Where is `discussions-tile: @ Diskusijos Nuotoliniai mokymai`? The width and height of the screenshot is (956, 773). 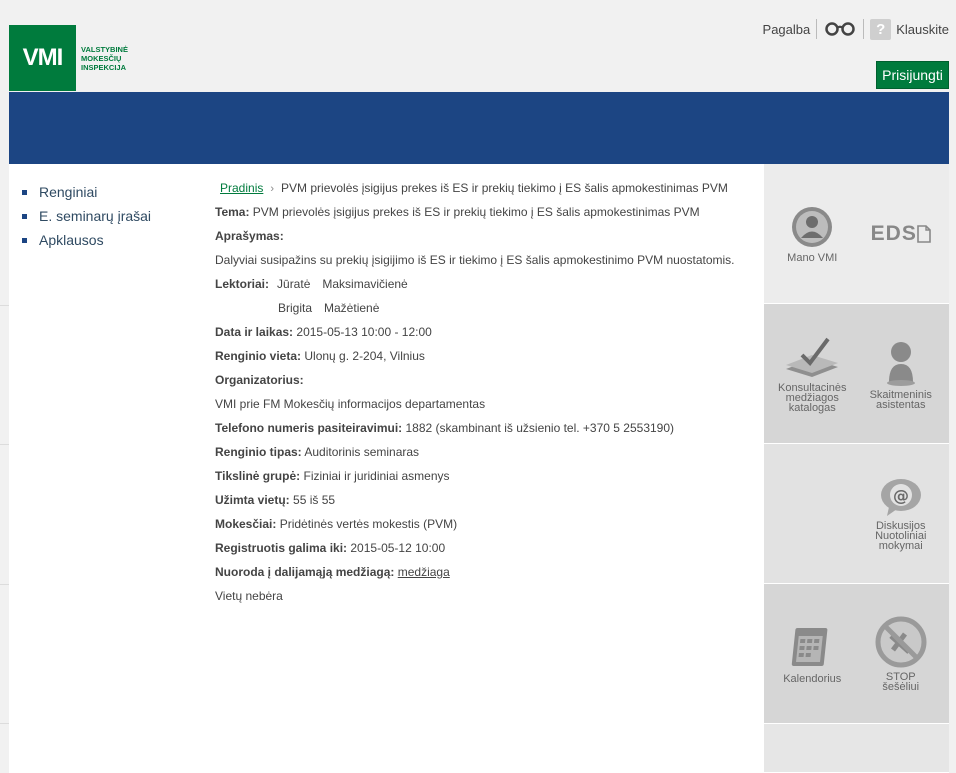 discussions-tile: @ Diskusijos Nuotoliniai mokymai is located at coordinates (901, 514).